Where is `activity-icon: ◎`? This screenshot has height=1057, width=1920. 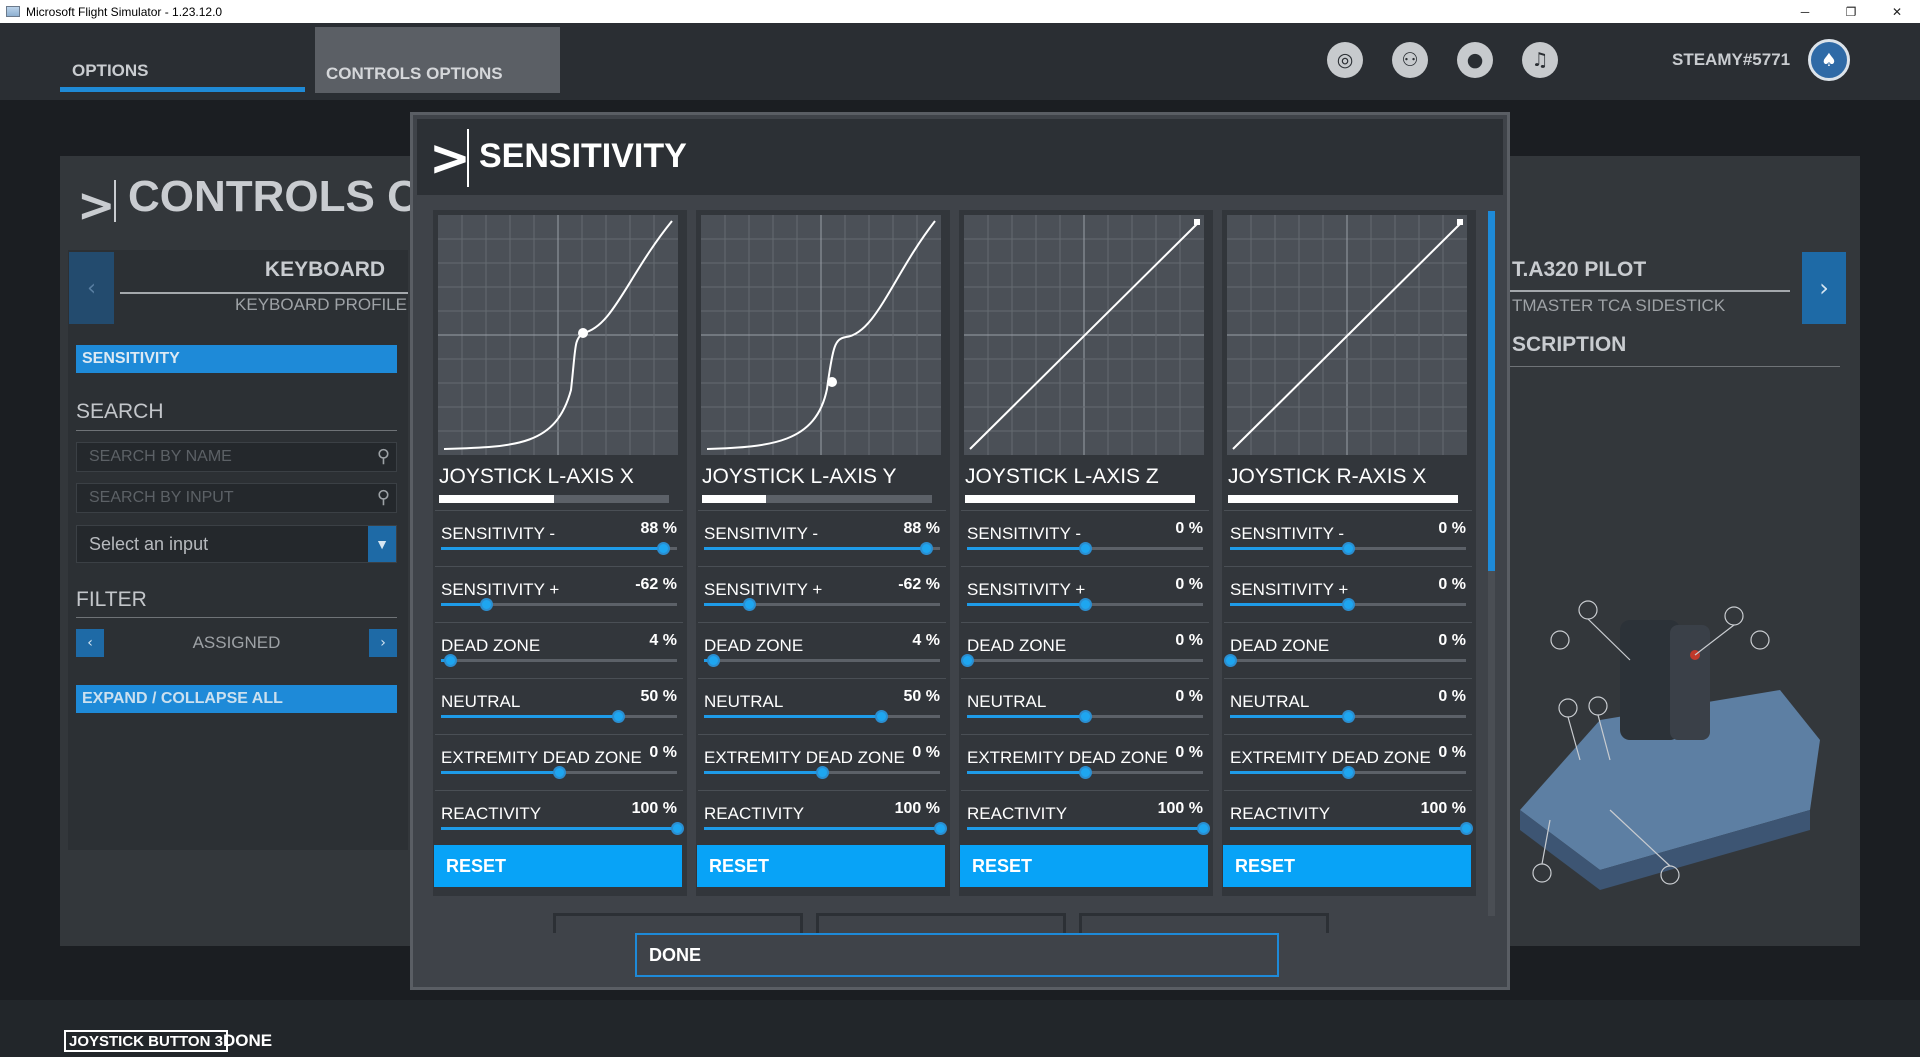 activity-icon: ◎ is located at coordinates (1345, 60).